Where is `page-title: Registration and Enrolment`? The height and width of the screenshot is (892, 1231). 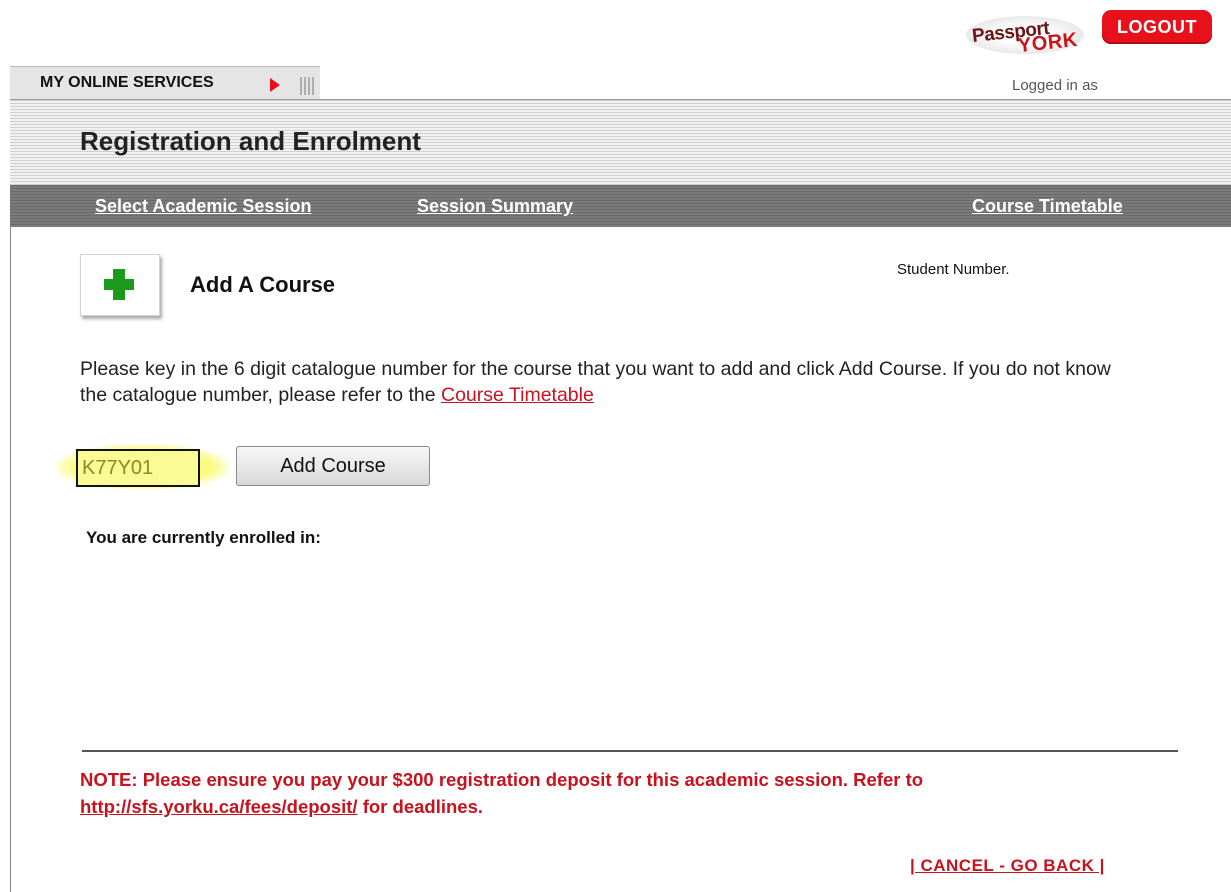 page-title: Registration and Enrolment is located at coordinates (250, 141).